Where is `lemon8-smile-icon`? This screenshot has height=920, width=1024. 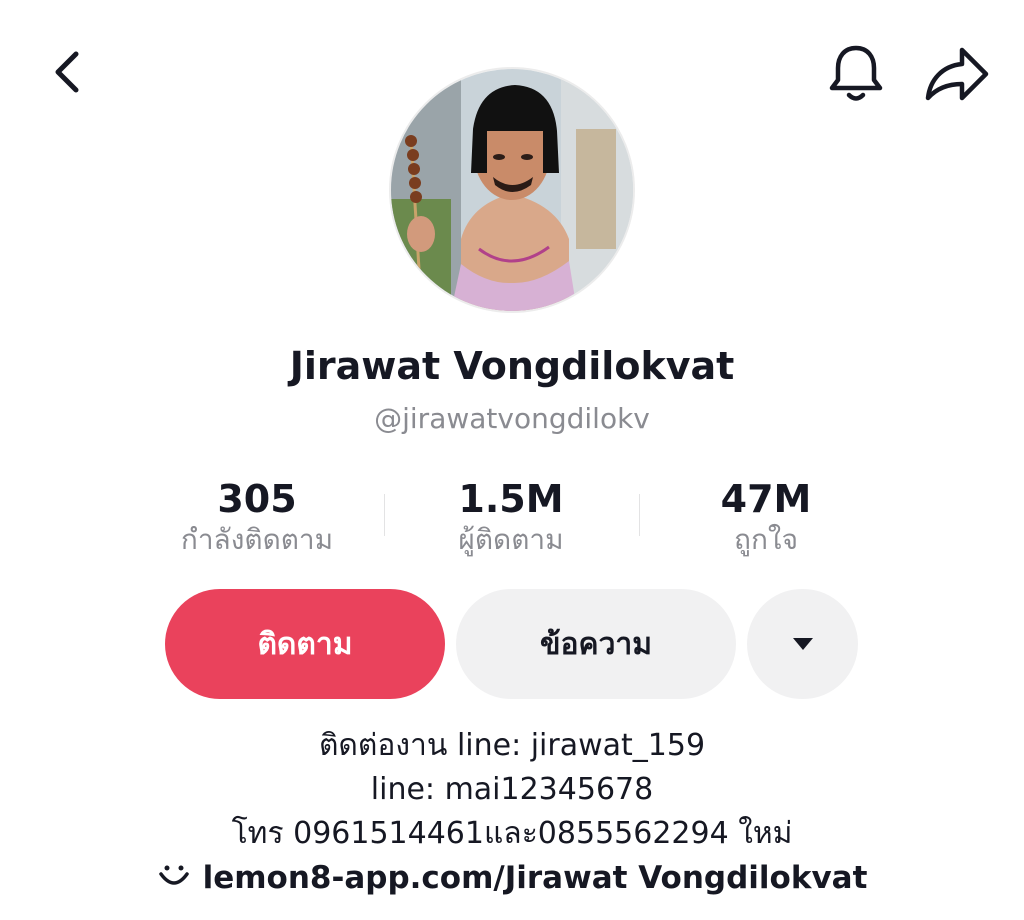
lemon8-smile-icon is located at coordinates (173, 875).